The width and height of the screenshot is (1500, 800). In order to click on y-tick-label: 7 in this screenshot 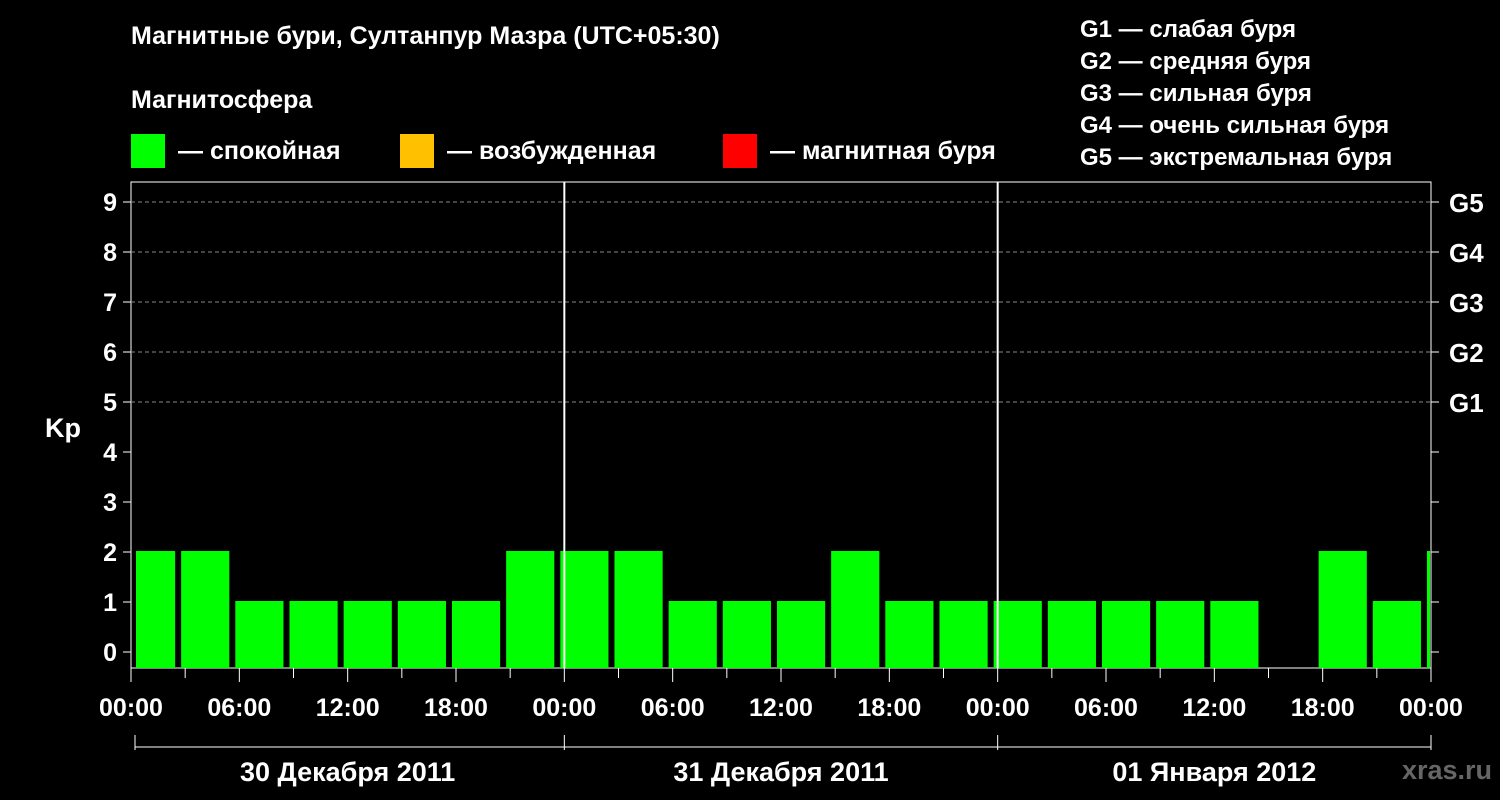, I will do `click(110, 303)`.